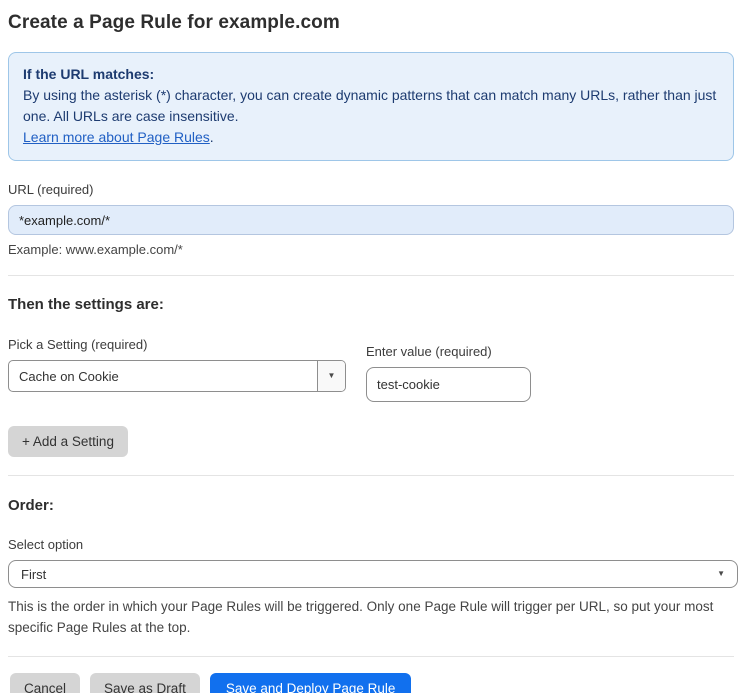 The image size is (750, 693). What do you see at coordinates (145, 683) in the screenshot?
I see `save-draft-button: Save as Draft` at bounding box center [145, 683].